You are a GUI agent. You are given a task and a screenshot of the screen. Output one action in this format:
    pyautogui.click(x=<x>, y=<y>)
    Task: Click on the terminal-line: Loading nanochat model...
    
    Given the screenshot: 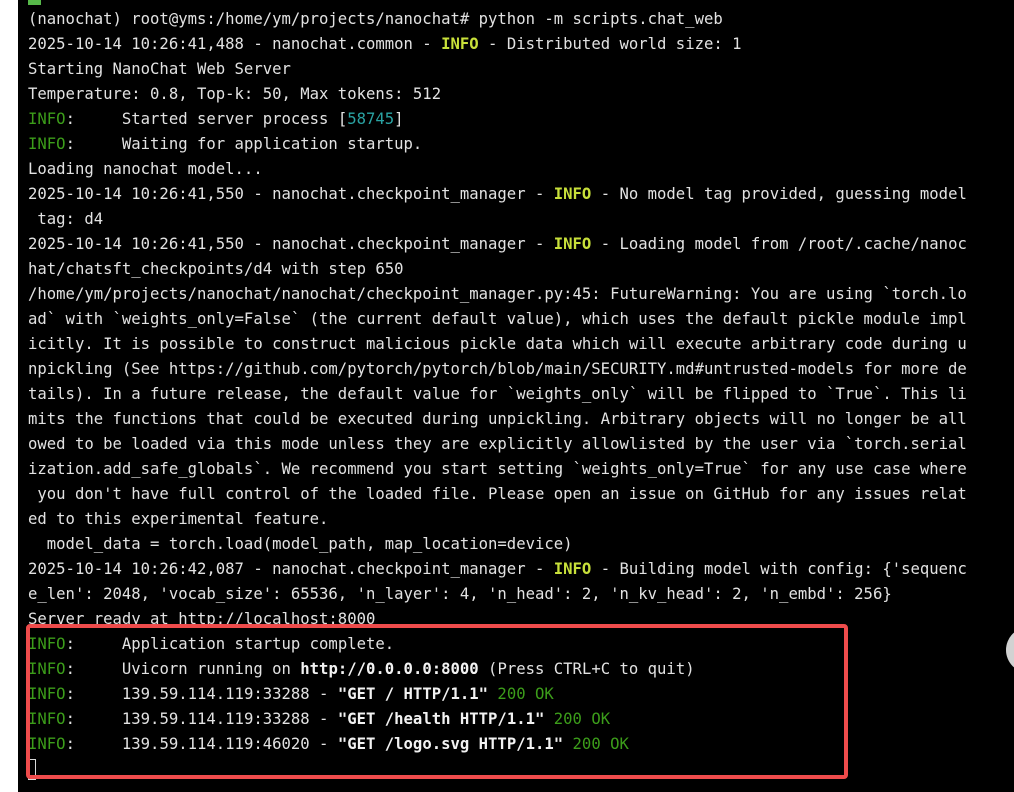 What is the action you would take?
    pyautogui.click(x=497, y=169)
    